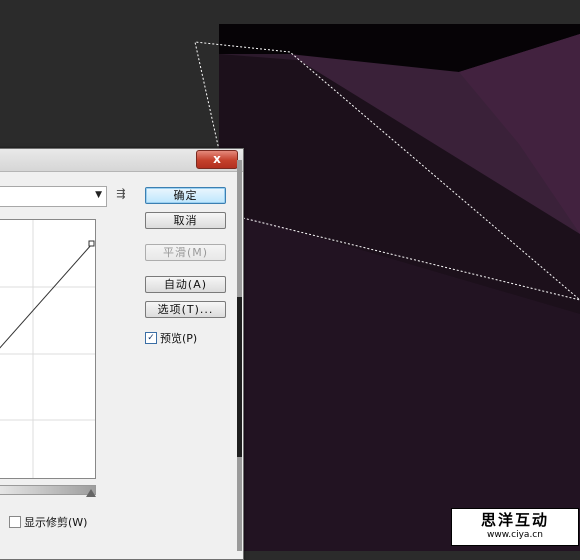 The image size is (580, 560). I want to click on preset-options-icon: ⇶, so click(121, 194).